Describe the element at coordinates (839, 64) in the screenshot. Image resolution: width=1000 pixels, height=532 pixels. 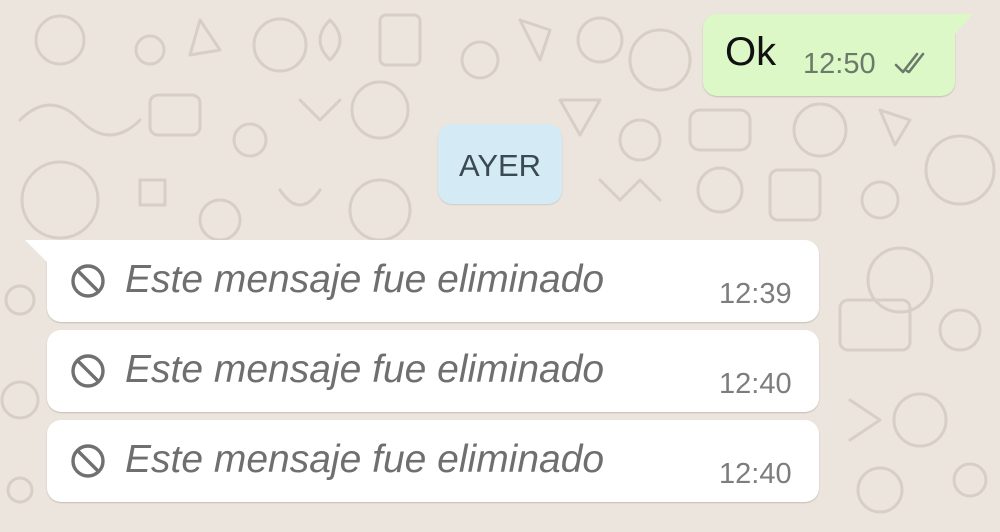
I see `message-time: 12:50` at that location.